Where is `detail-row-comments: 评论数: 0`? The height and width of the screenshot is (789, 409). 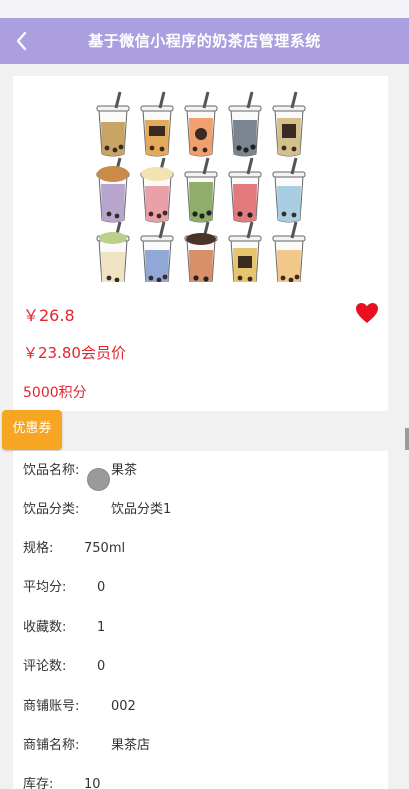 detail-row-comments: 评论数: 0 is located at coordinates (64, 667).